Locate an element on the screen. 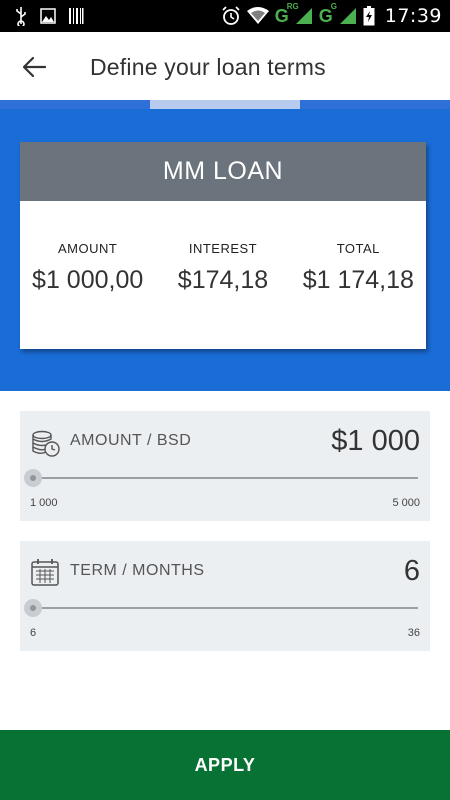 Image resolution: width=450 pixels, height=800 pixels. calendar-icon is located at coordinates (45, 572).